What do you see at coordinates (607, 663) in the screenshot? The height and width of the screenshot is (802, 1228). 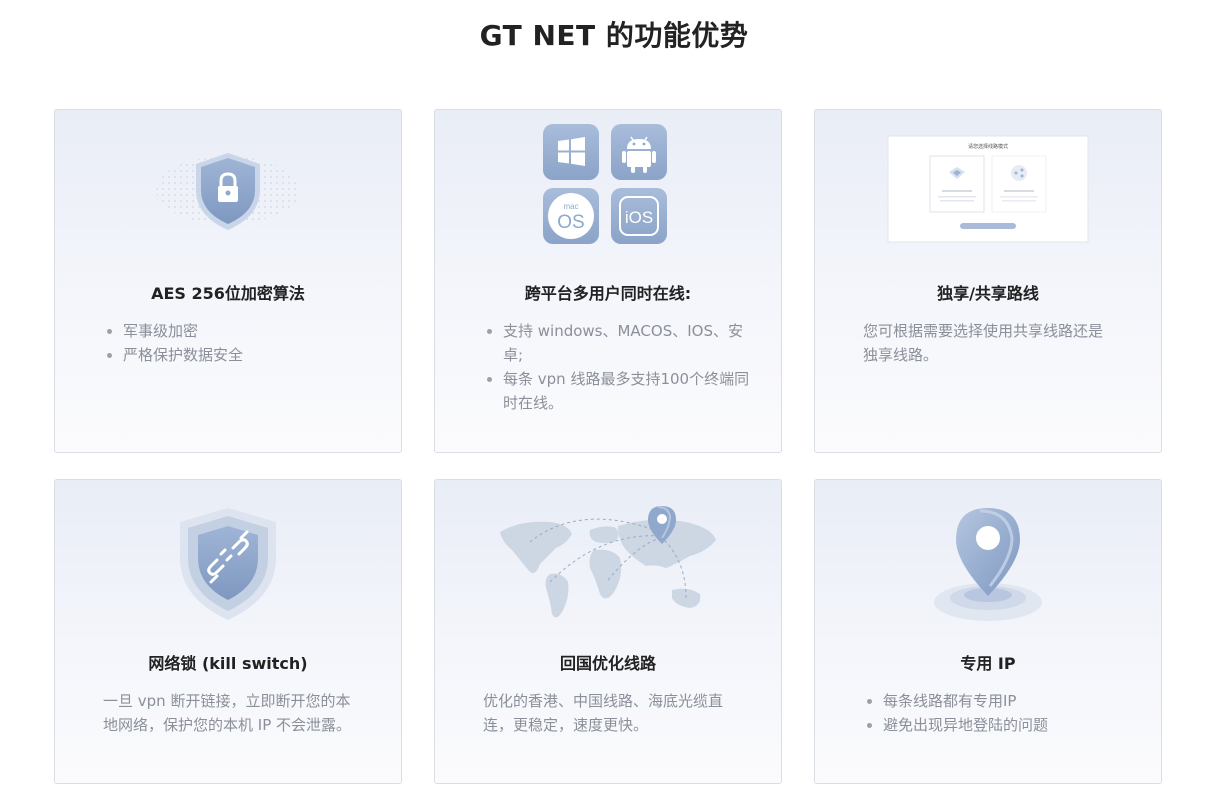 I see `card-title: 回国优化线路` at bounding box center [607, 663].